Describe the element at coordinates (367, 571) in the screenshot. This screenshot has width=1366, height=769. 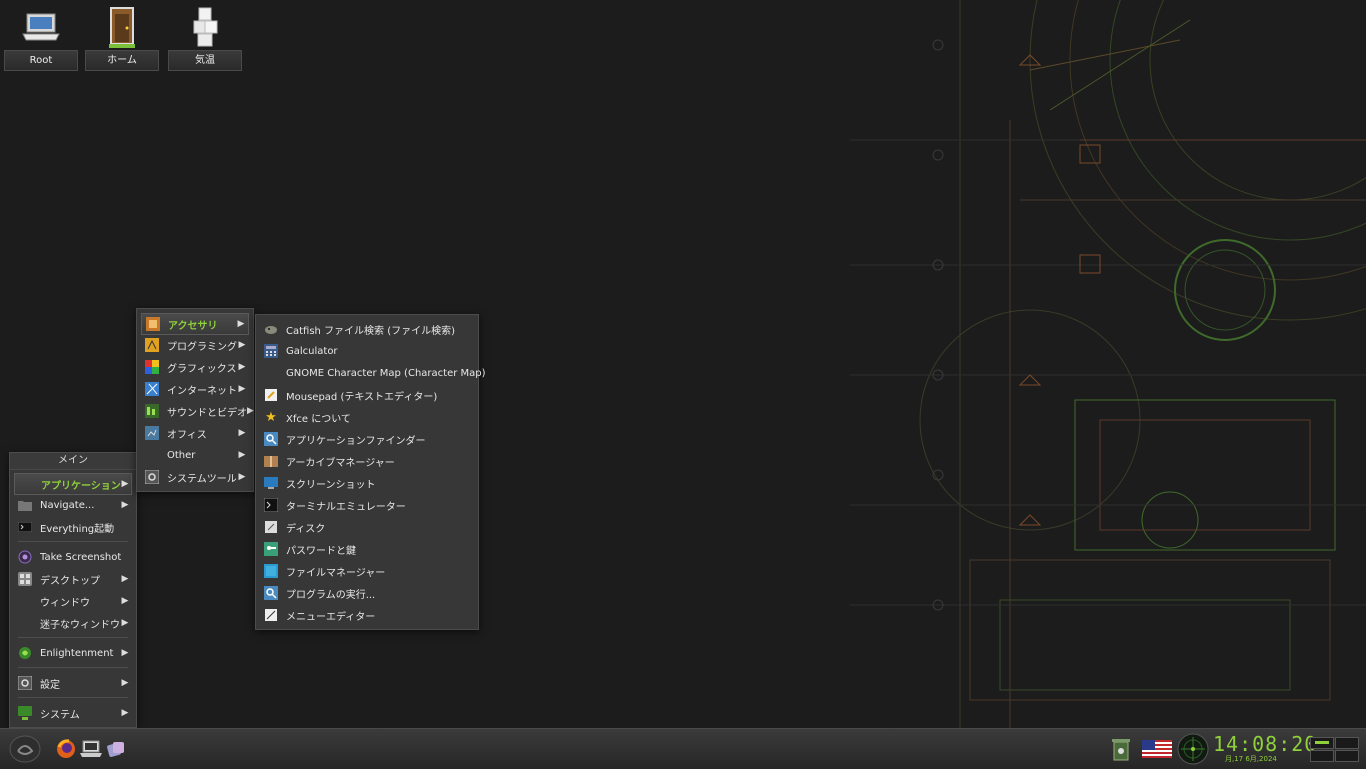
I see `menu-item-file-manager: ファイルマネージャー` at that location.